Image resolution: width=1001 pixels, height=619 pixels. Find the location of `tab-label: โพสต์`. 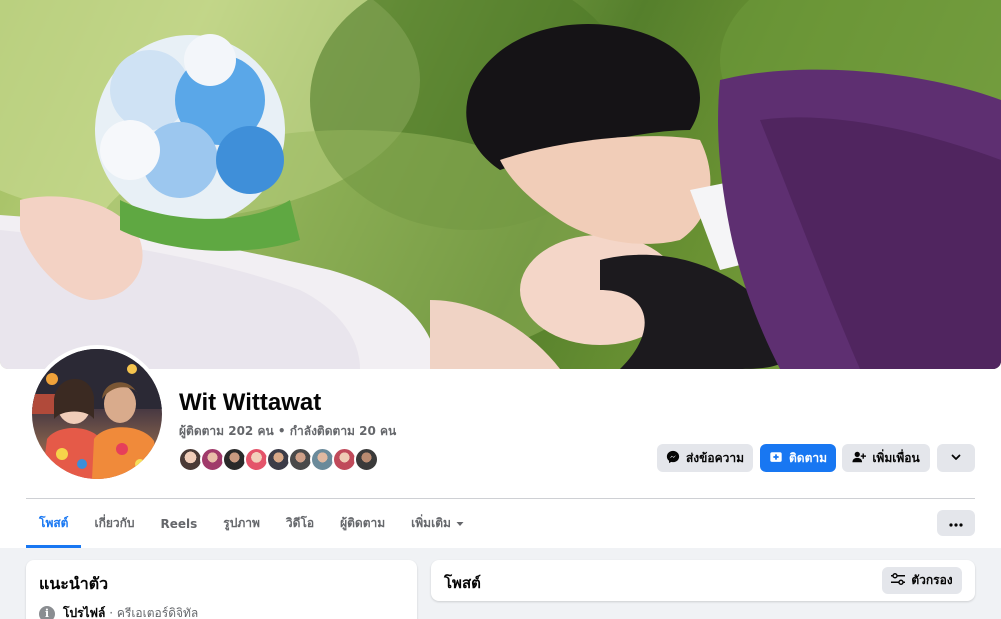

tab-label: โพสต์ is located at coordinates (54, 523).